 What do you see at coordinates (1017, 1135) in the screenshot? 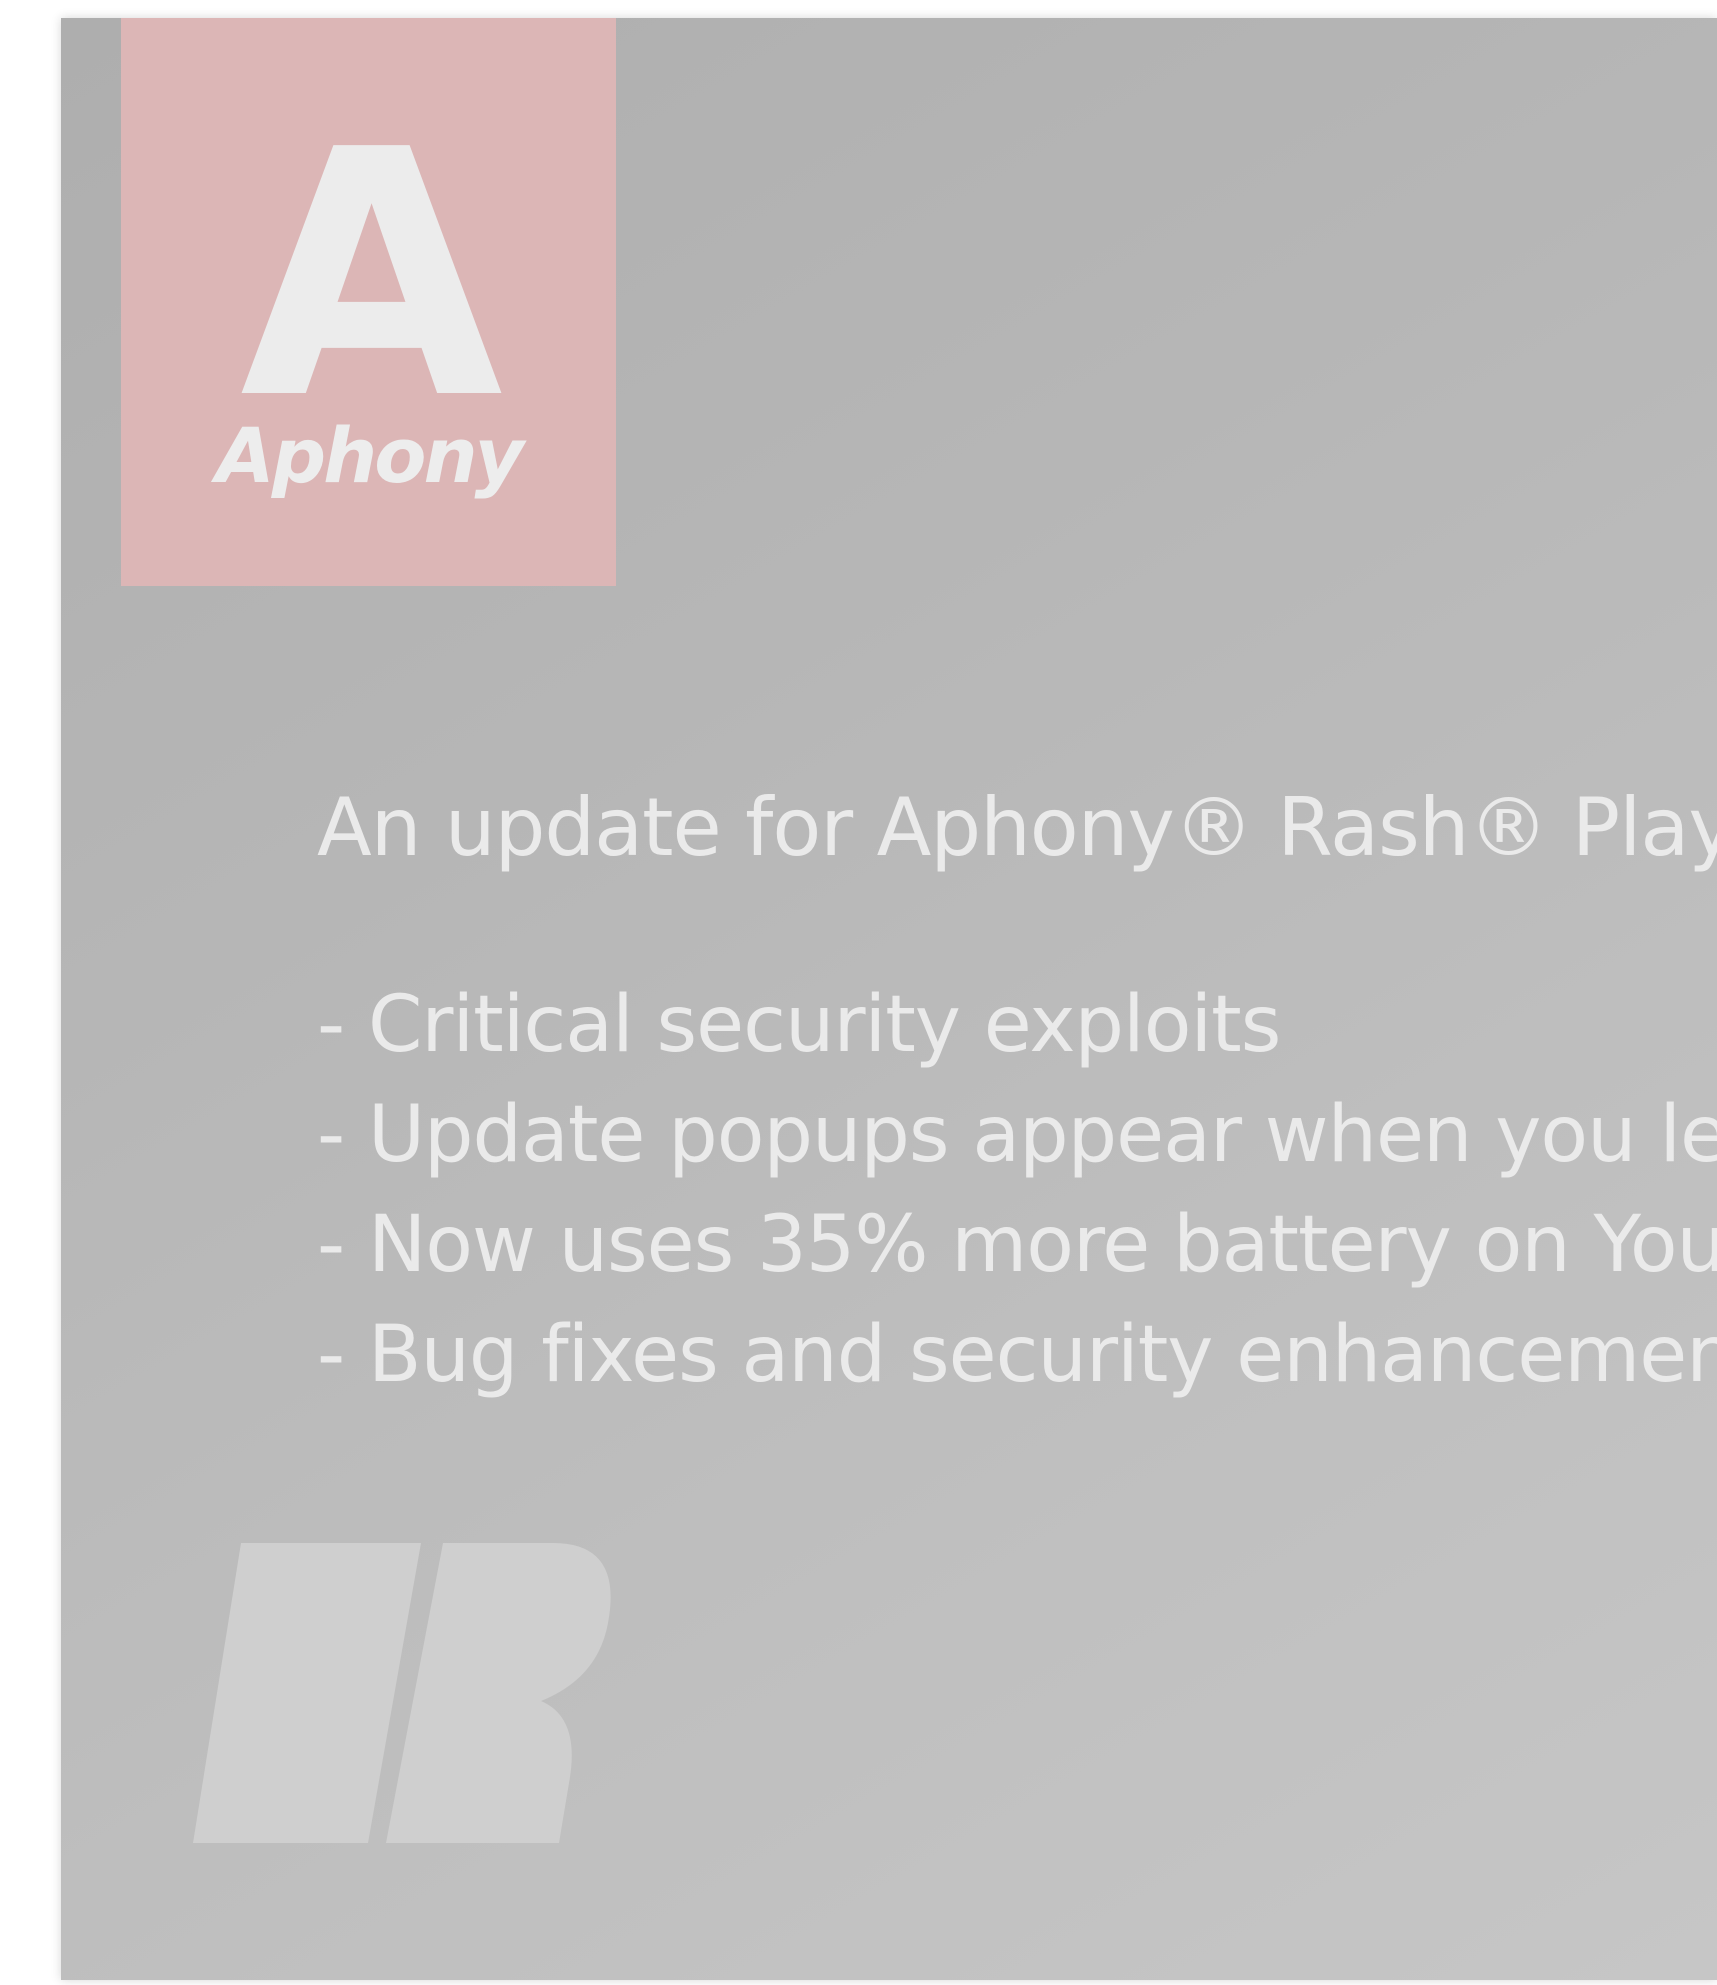
I see `update-note-item: - Update popups appear when you le` at bounding box center [1017, 1135].